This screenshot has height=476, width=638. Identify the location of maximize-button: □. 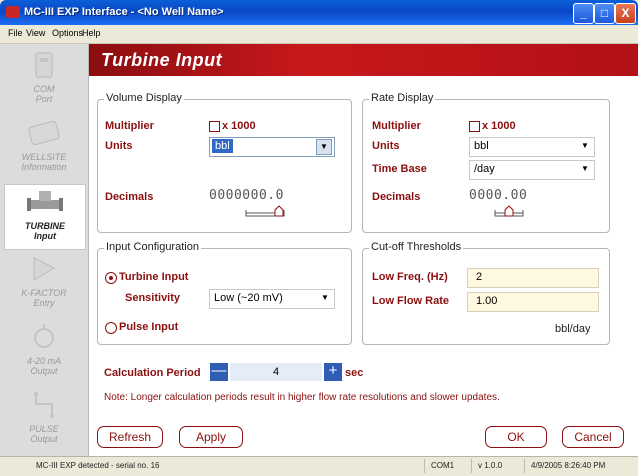
(604, 13).